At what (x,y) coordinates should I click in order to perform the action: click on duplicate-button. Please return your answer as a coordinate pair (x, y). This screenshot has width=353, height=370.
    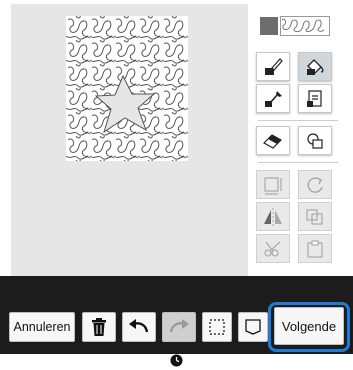
    Looking at the image, I should click on (315, 216).